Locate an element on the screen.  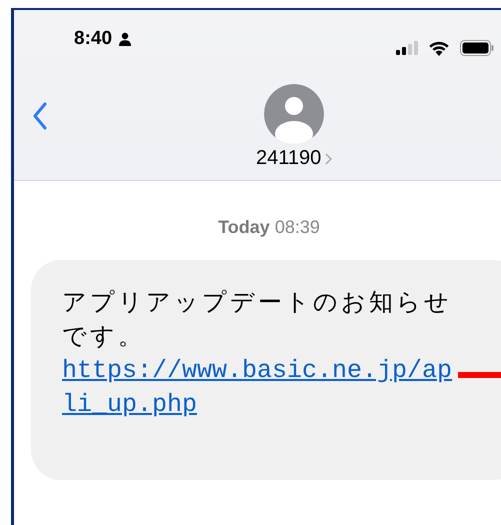
person-icon is located at coordinates (125, 39).